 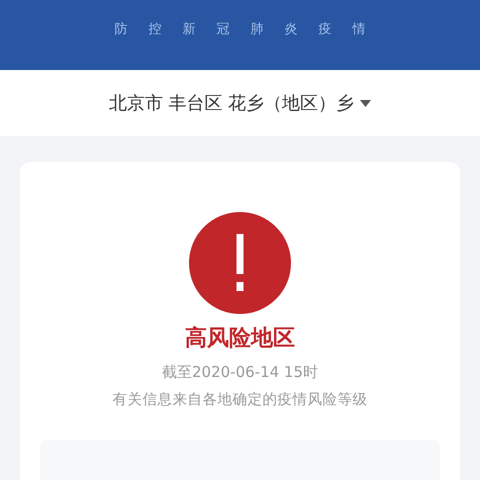 I want to click on app-subtitle: 防控新冠肺炎疫情, so click(x=250, y=29).